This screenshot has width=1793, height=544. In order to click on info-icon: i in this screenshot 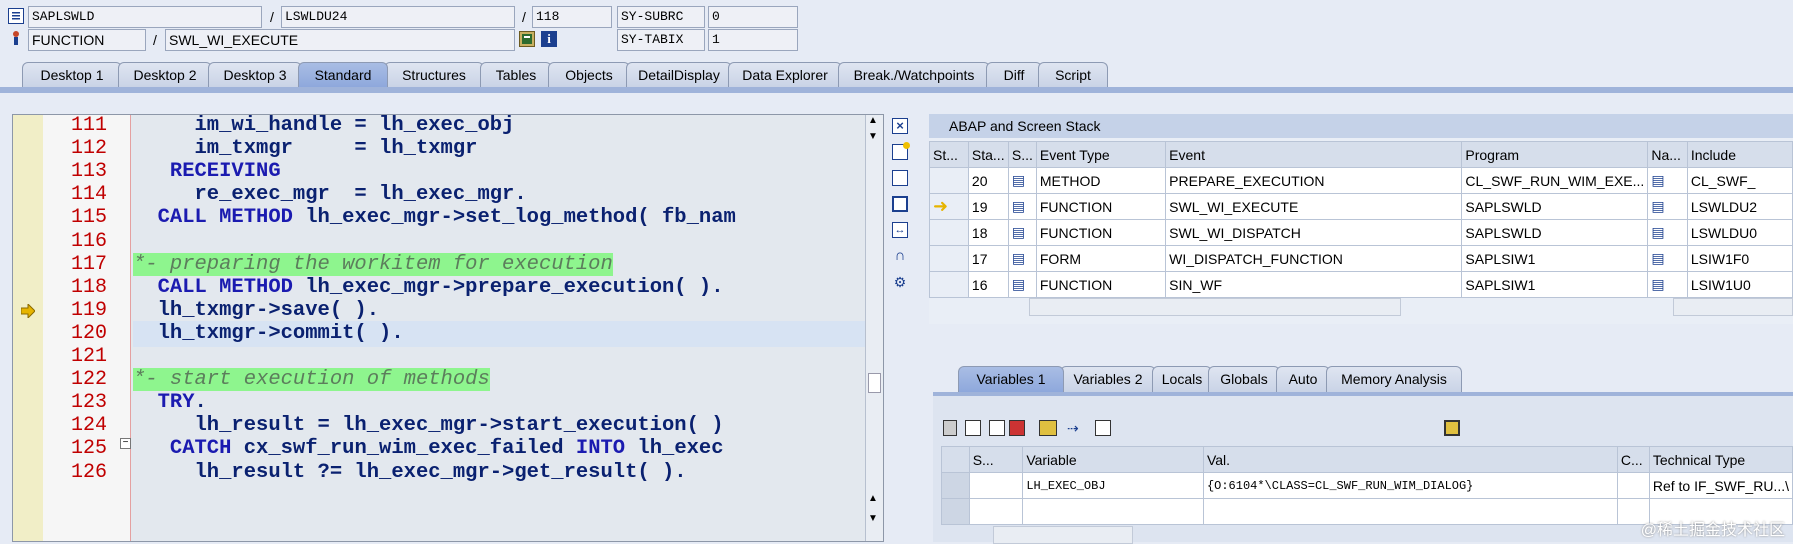, I will do `click(549, 39)`.